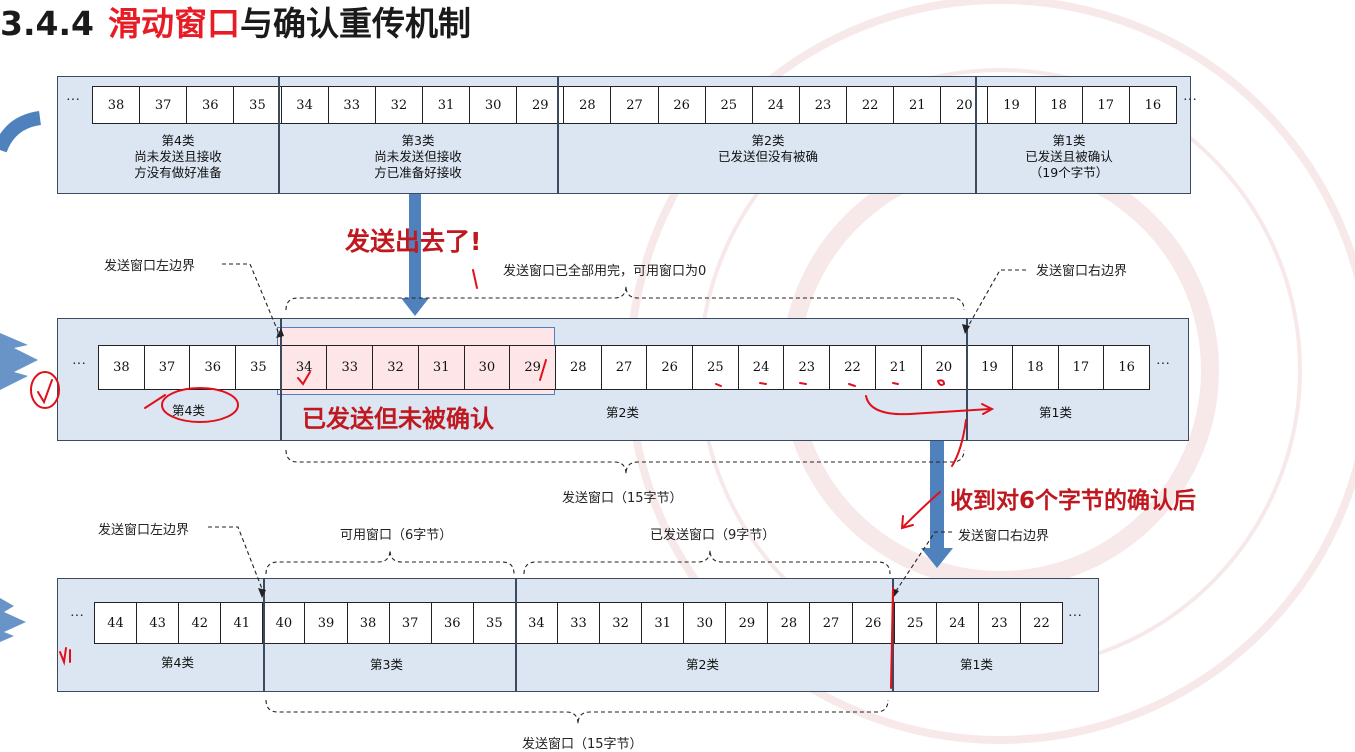 Image resolution: width=1355 pixels, height=752 pixels. Describe the element at coordinates (892, 638) in the screenshot. I see `window-edge-stroke` at that location.